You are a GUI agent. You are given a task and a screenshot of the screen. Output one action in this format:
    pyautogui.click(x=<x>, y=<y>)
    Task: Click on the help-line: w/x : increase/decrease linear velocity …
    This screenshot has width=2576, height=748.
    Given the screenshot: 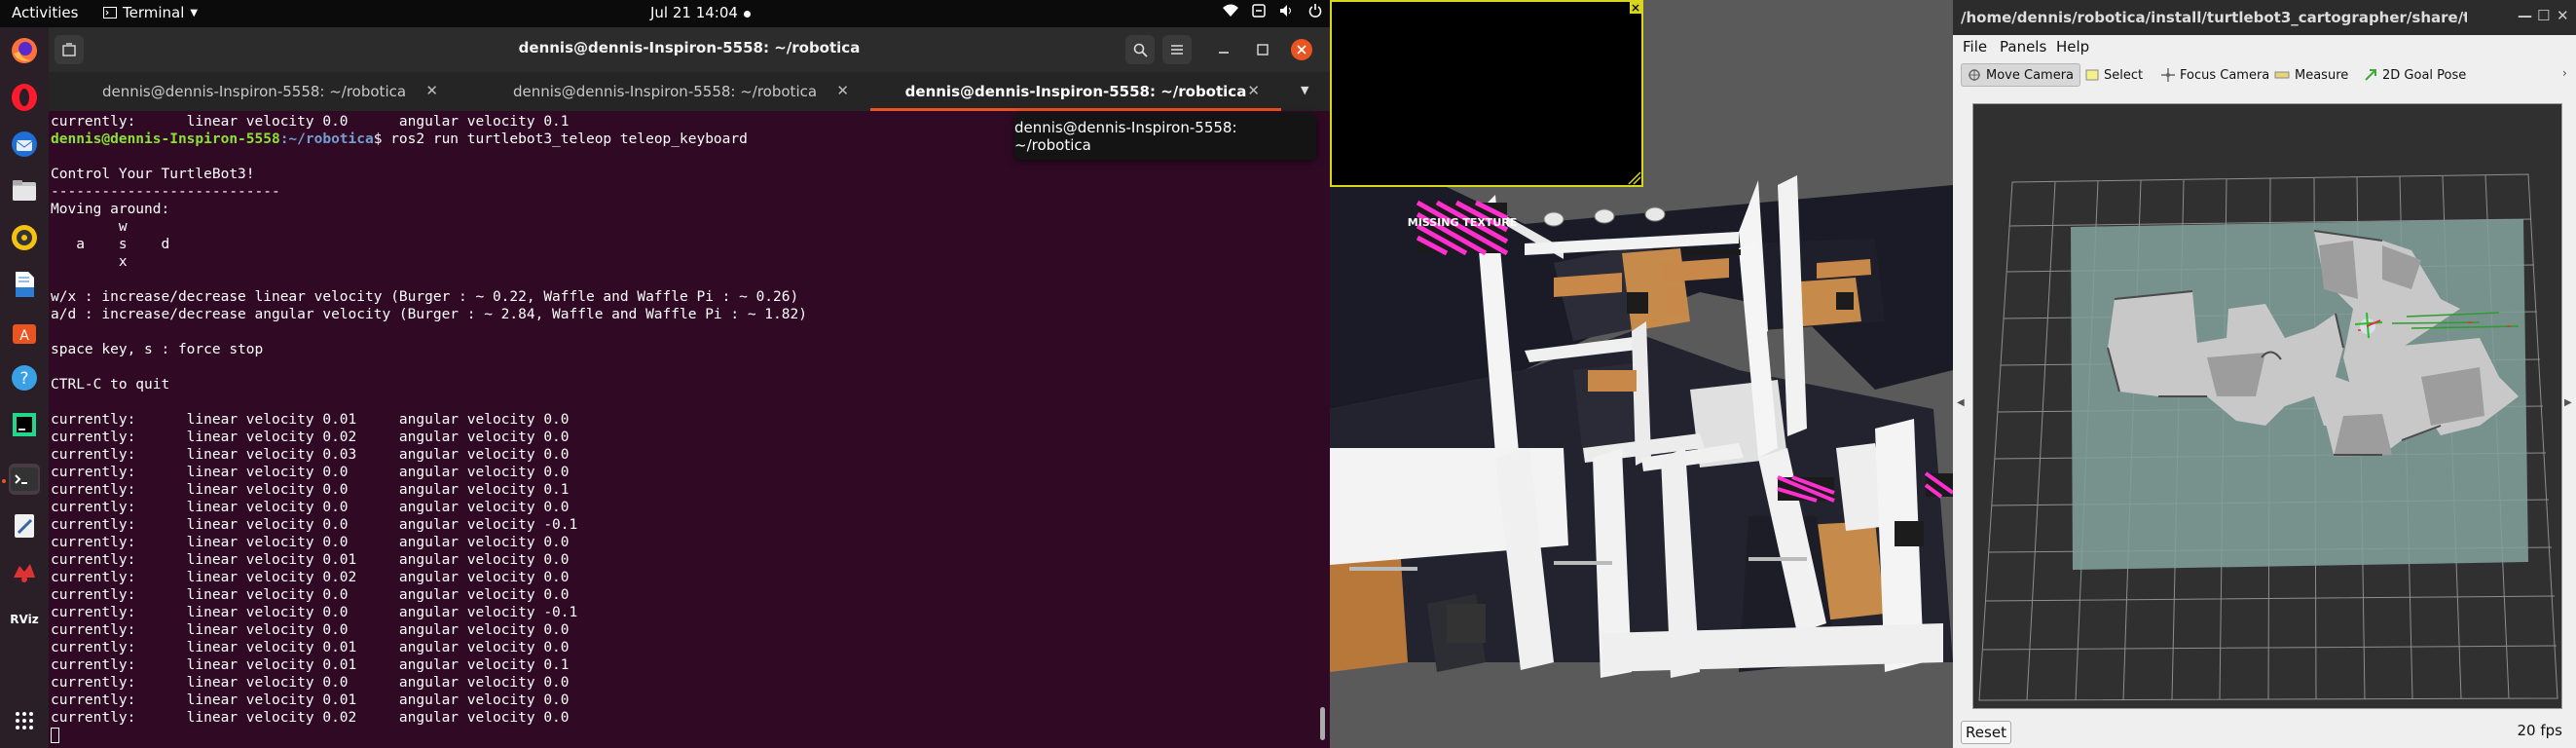 What is the action you would take?
    pyautogui.click(x=425, y=297)
    